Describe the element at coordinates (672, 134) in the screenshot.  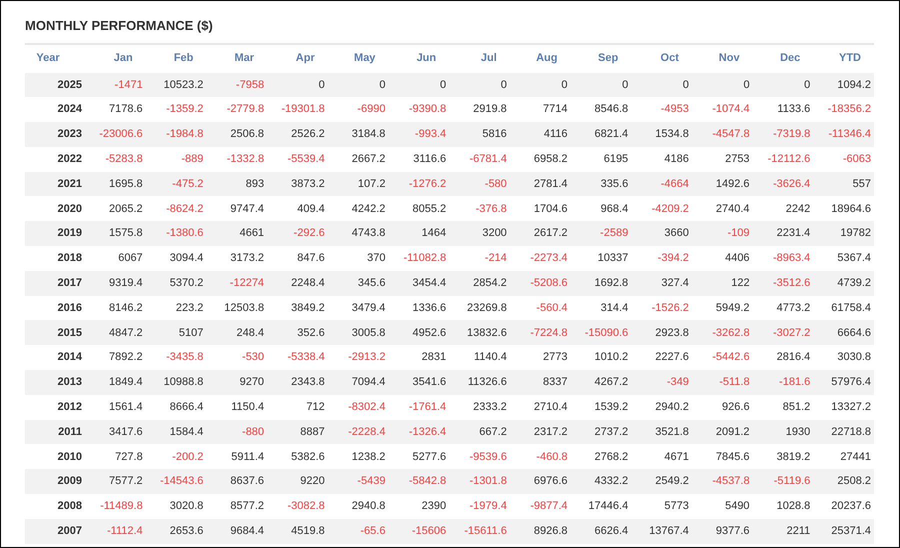
I see `value-cell: 1534.8` at that location.